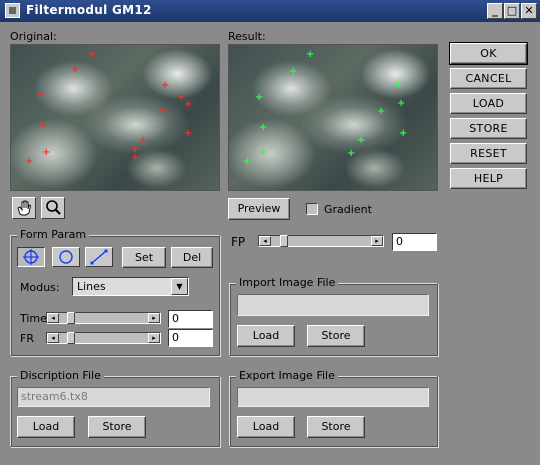 This screenshot has height=465, width=540. Describe the element at coordinates (284, 241) in the screenshot. I see `fp-slider-thumb` at that location.